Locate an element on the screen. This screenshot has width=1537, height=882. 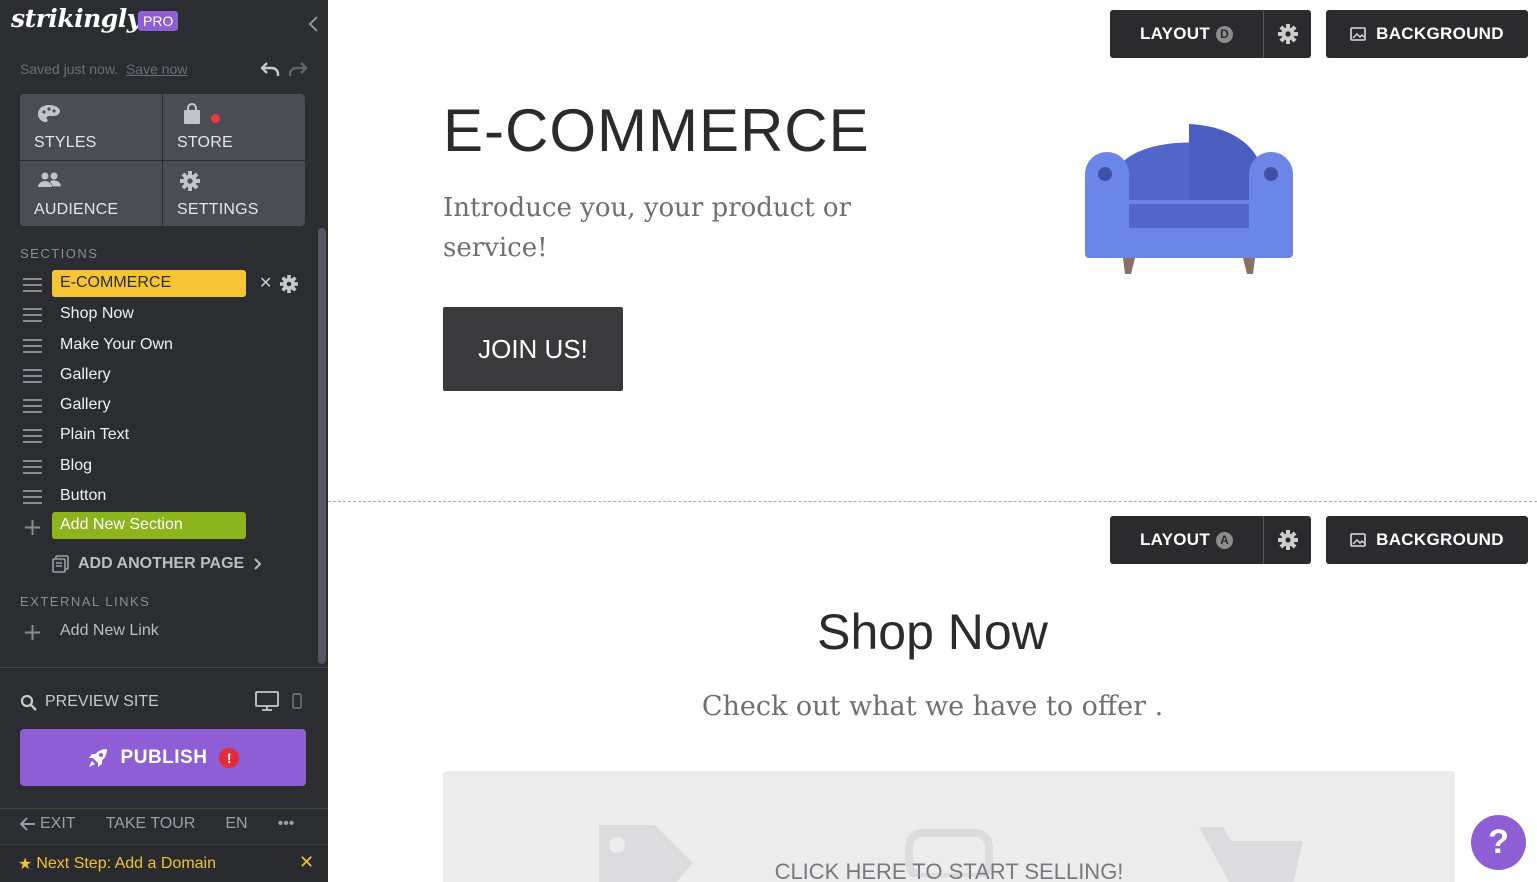
section-label: Plain Text is located at coordinates (94, 435).